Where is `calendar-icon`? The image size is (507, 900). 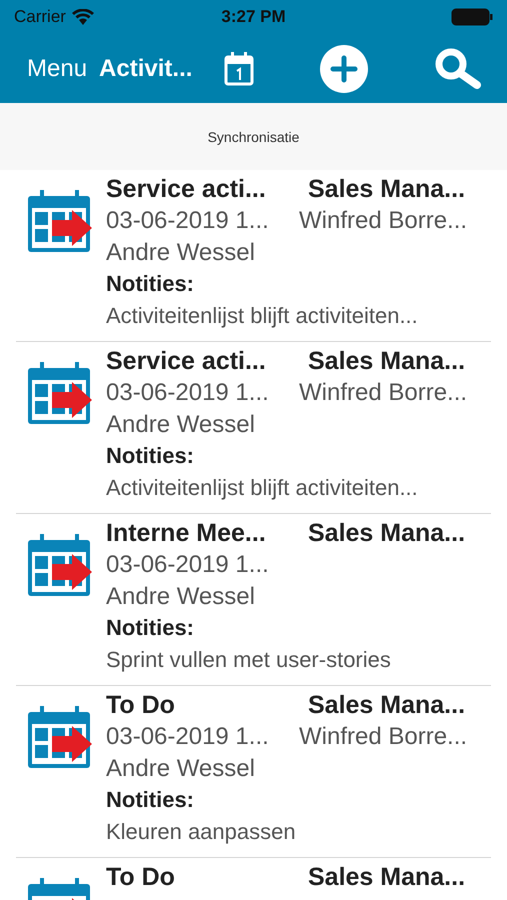 calendar-icon is located at coordinates (239, 69).